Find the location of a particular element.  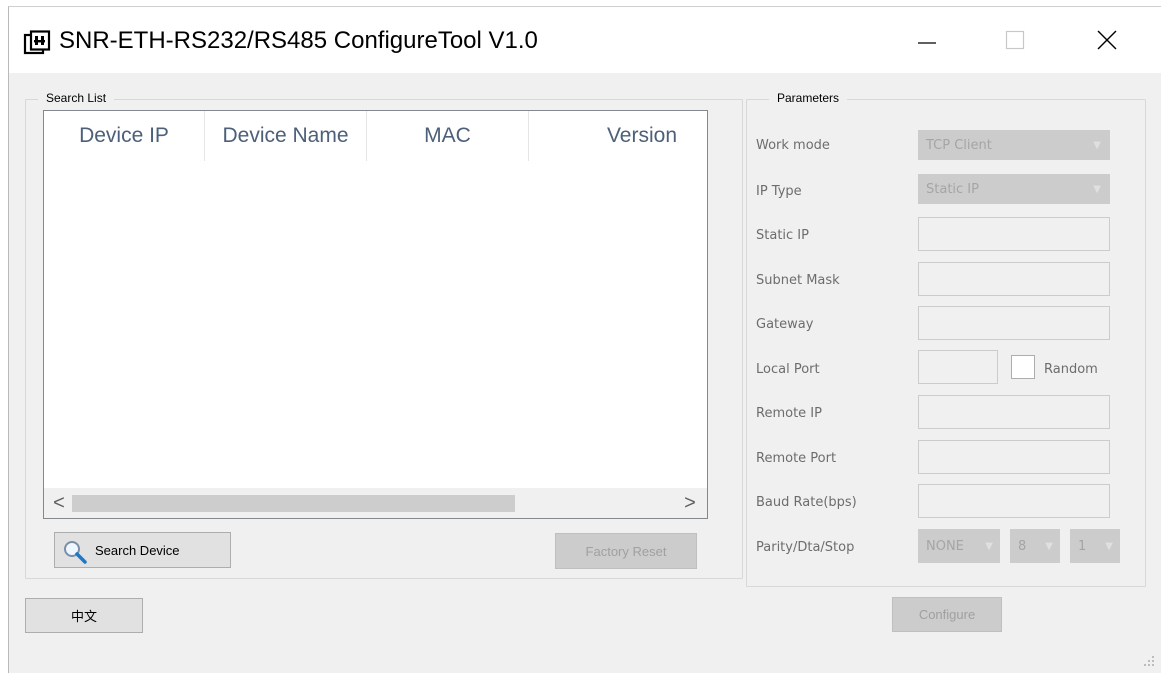

window-title: SNR-ETH-RS232/RS485 ConfigureTool V1.0 is located at coordinates (298, 40).